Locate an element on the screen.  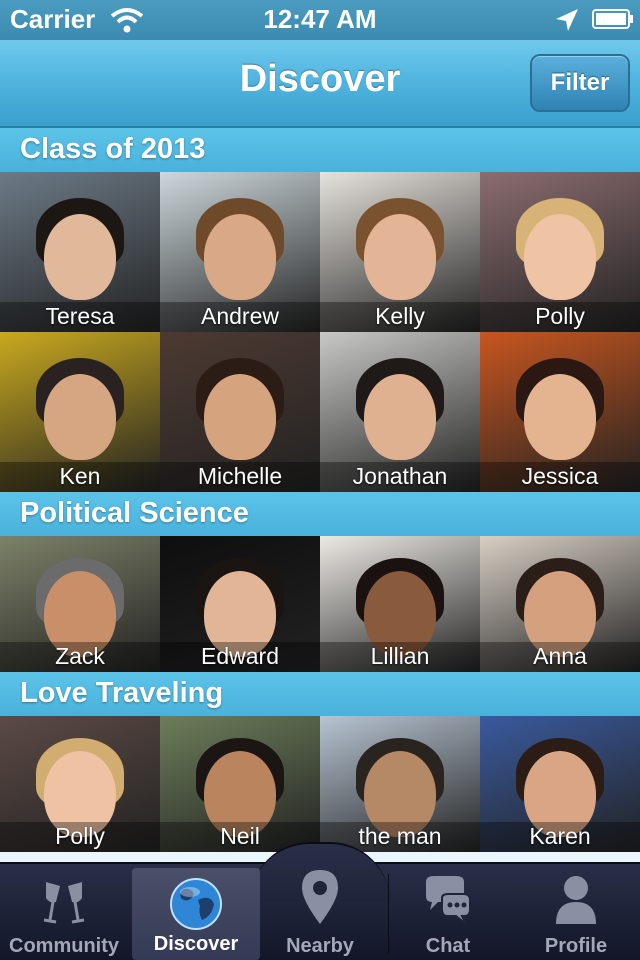
tab-bar: Community Discover Nearby Chat Profile is located at coordinates (320, 901).